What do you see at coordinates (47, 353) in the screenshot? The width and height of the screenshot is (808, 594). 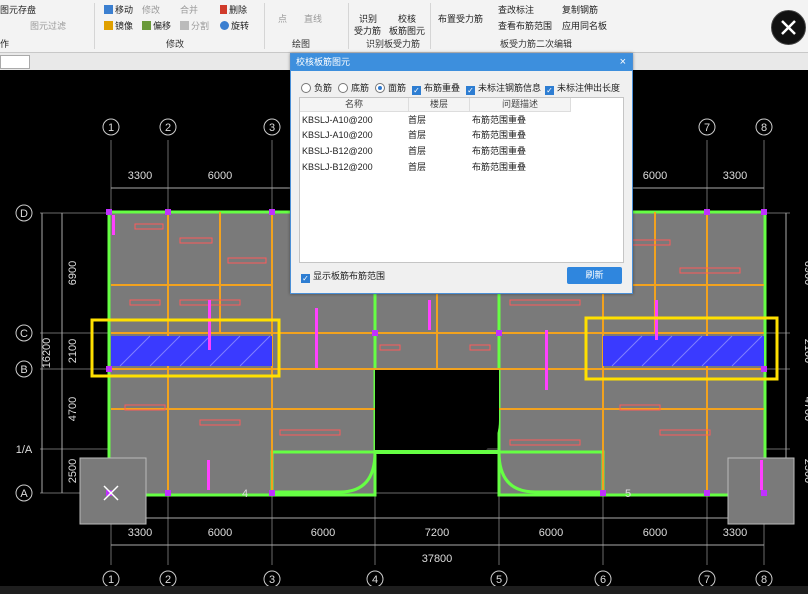 I see `total-height-dim: 16200` at bounding box center [47, 353].